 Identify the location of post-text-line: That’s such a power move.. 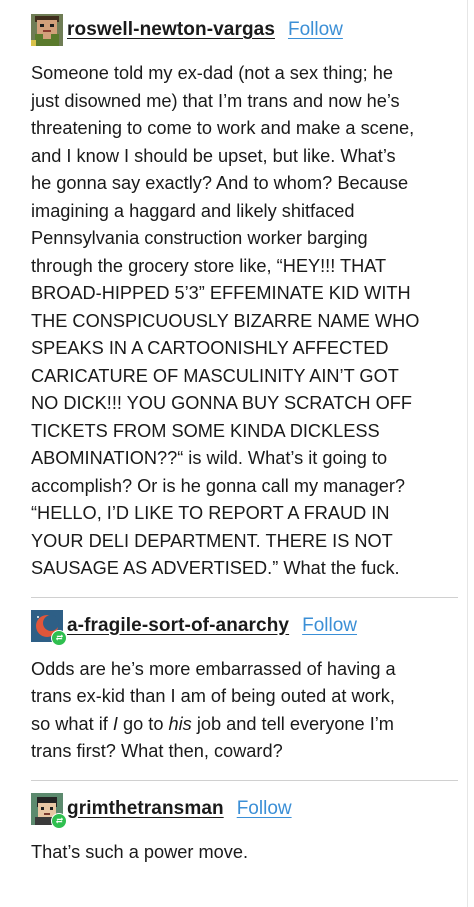
(140, 851).